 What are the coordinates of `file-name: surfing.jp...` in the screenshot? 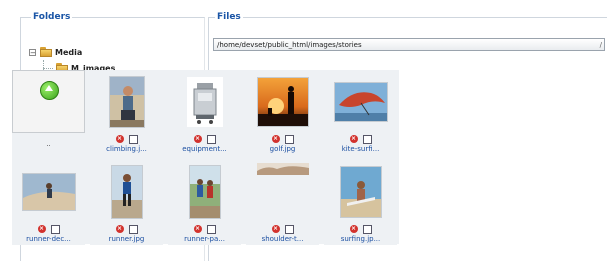 It's located at (360, 239).